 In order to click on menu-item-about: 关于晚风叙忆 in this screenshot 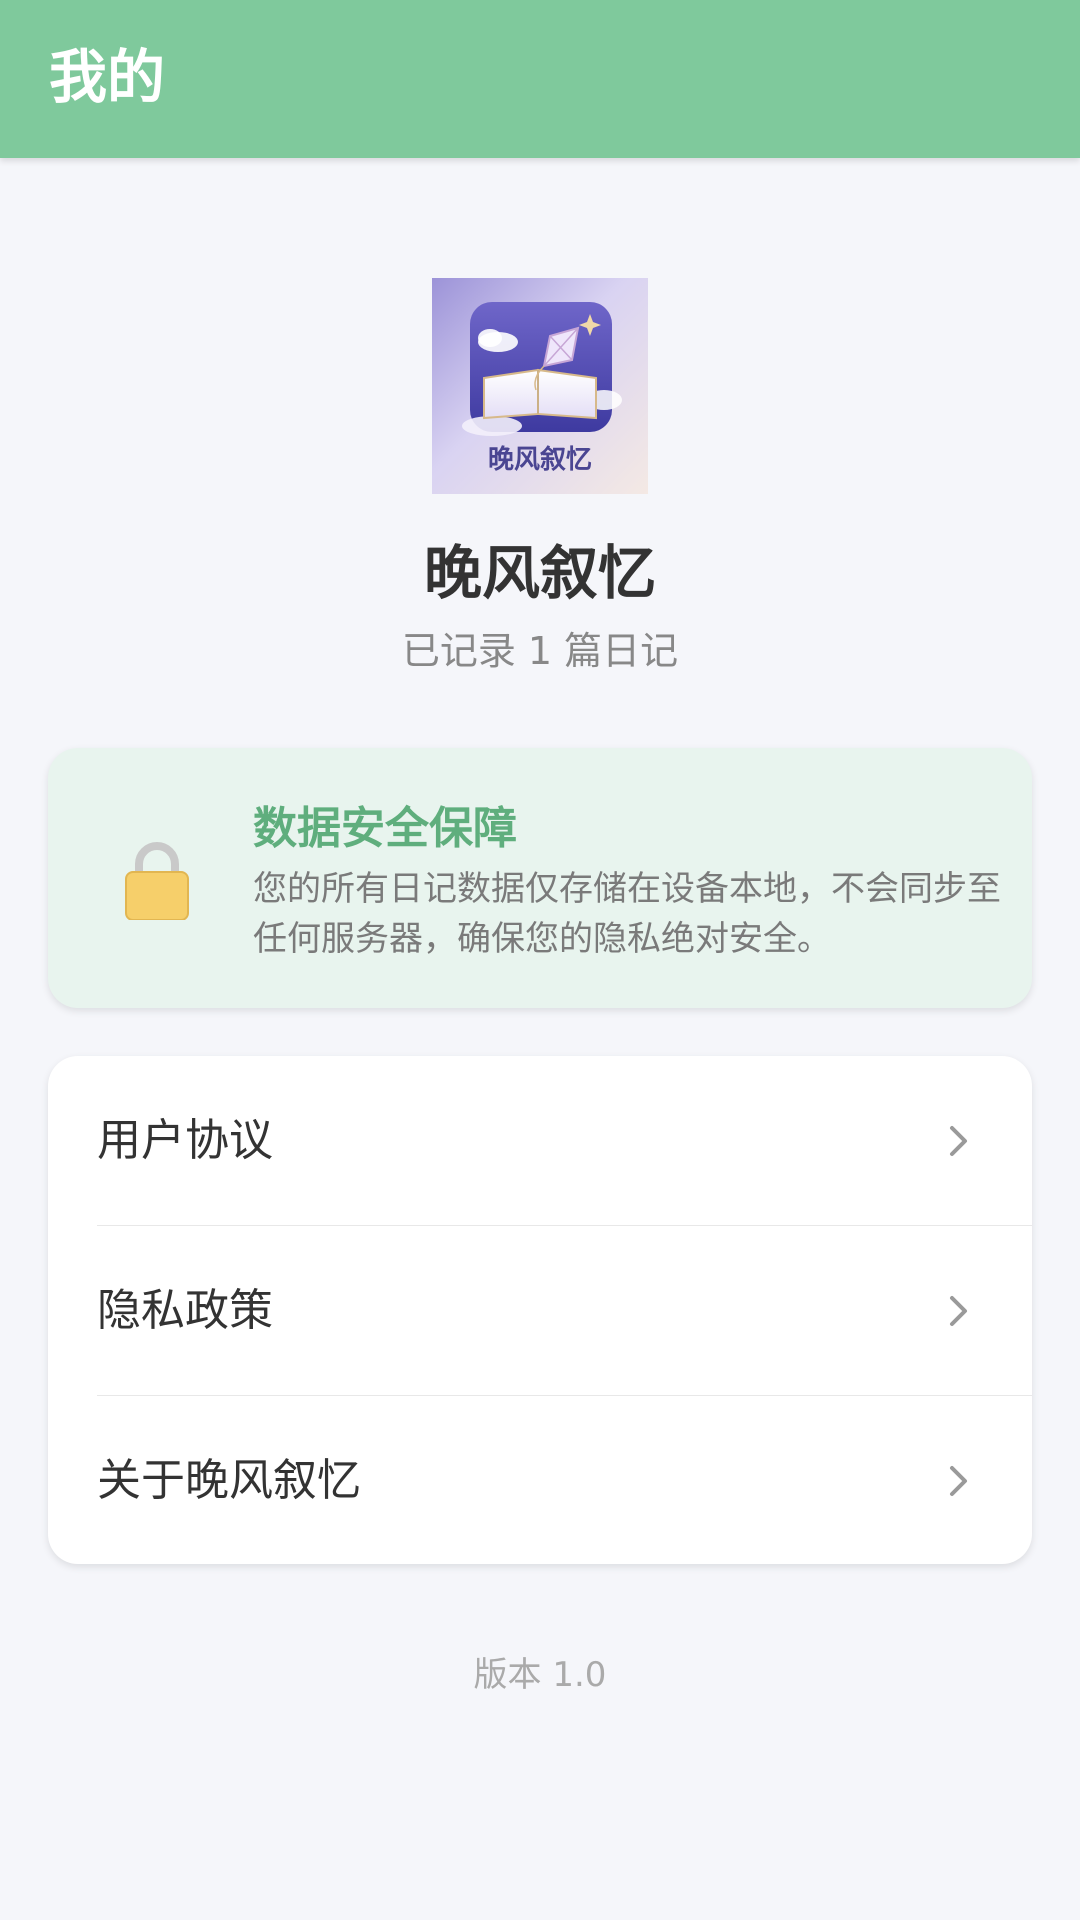, I will do `click(540, 1480)`.